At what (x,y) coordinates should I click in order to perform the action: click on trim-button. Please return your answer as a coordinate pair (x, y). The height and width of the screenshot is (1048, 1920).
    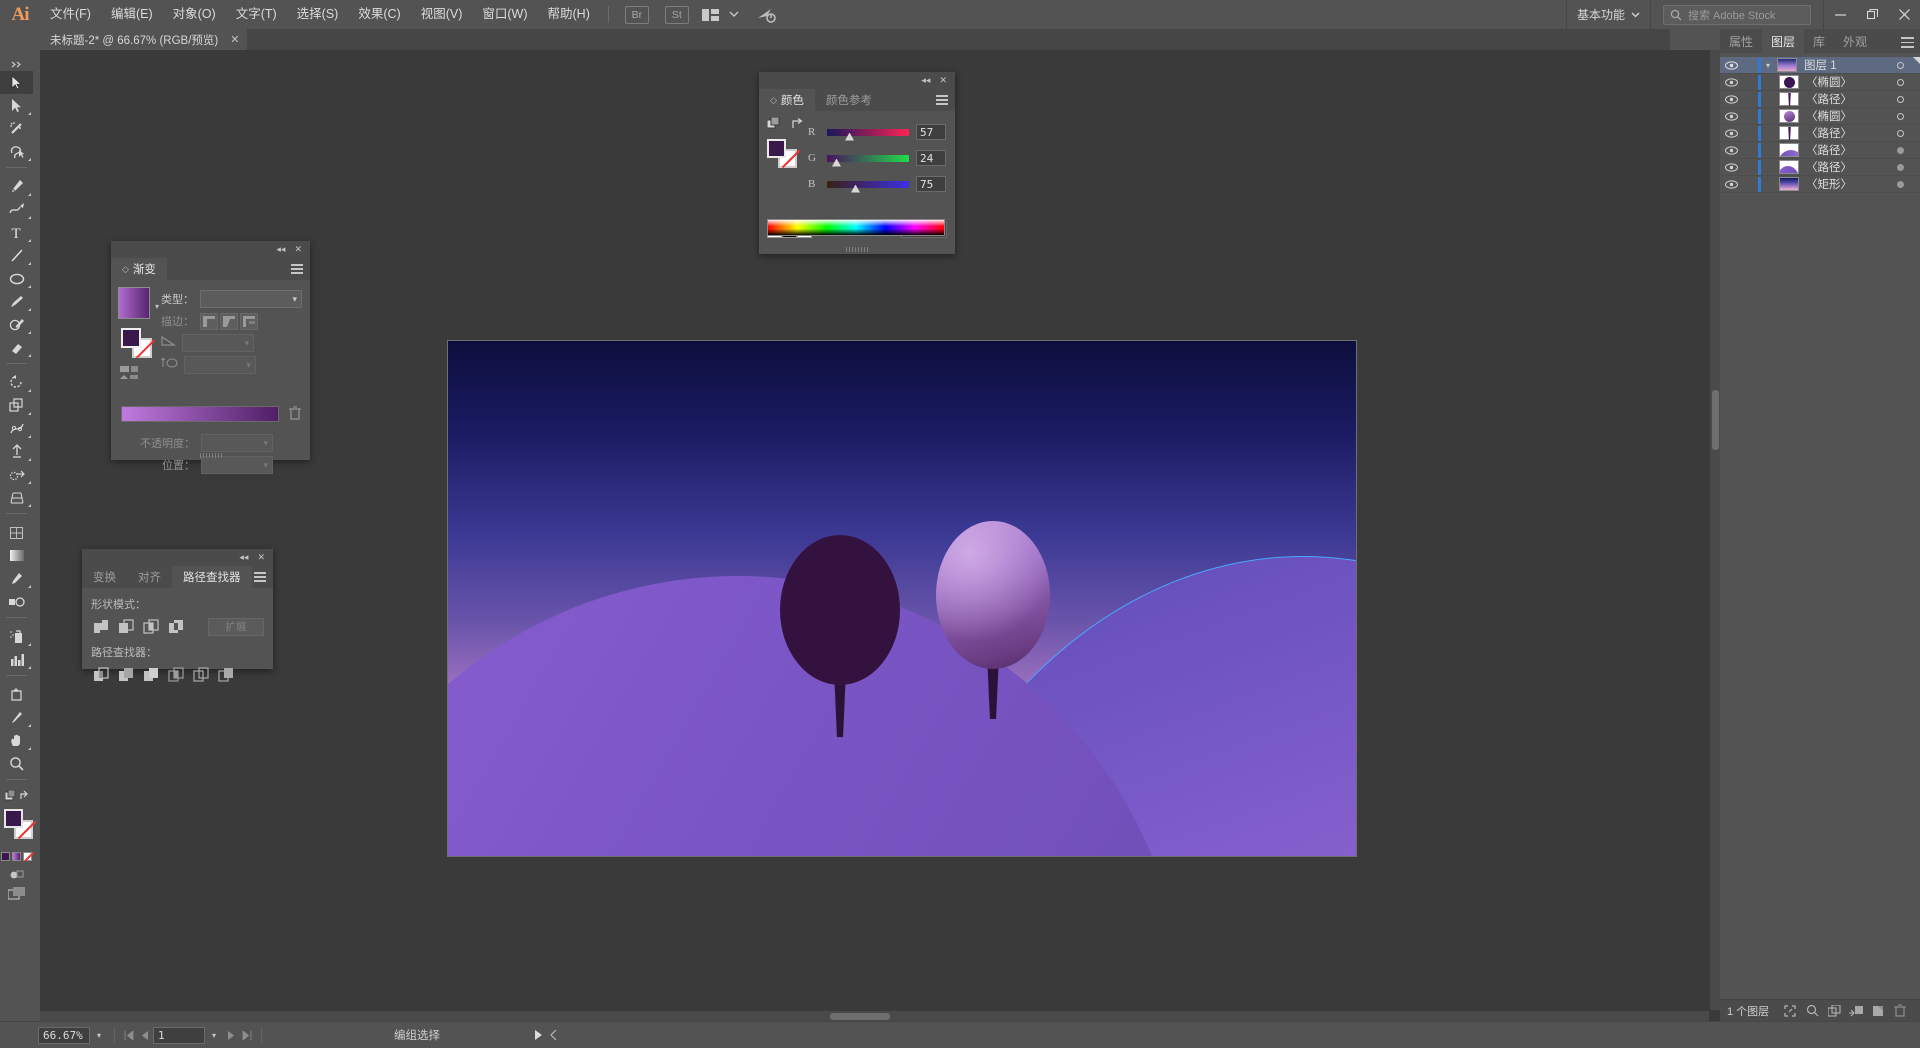
    Looking at the image, I should click on (125, 674).